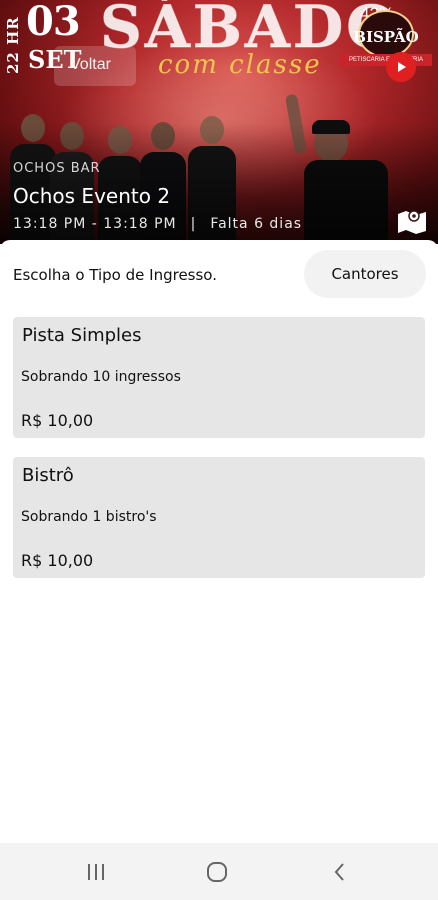 The width and height of the screenshot is (438, 900). I want to click on date-hour: 22 HR, so click(13, 45).